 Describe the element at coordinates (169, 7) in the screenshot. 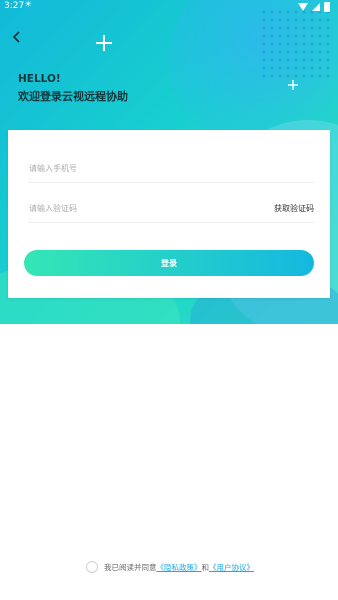

I see `status-bar: 3:27 ☀` at that location.